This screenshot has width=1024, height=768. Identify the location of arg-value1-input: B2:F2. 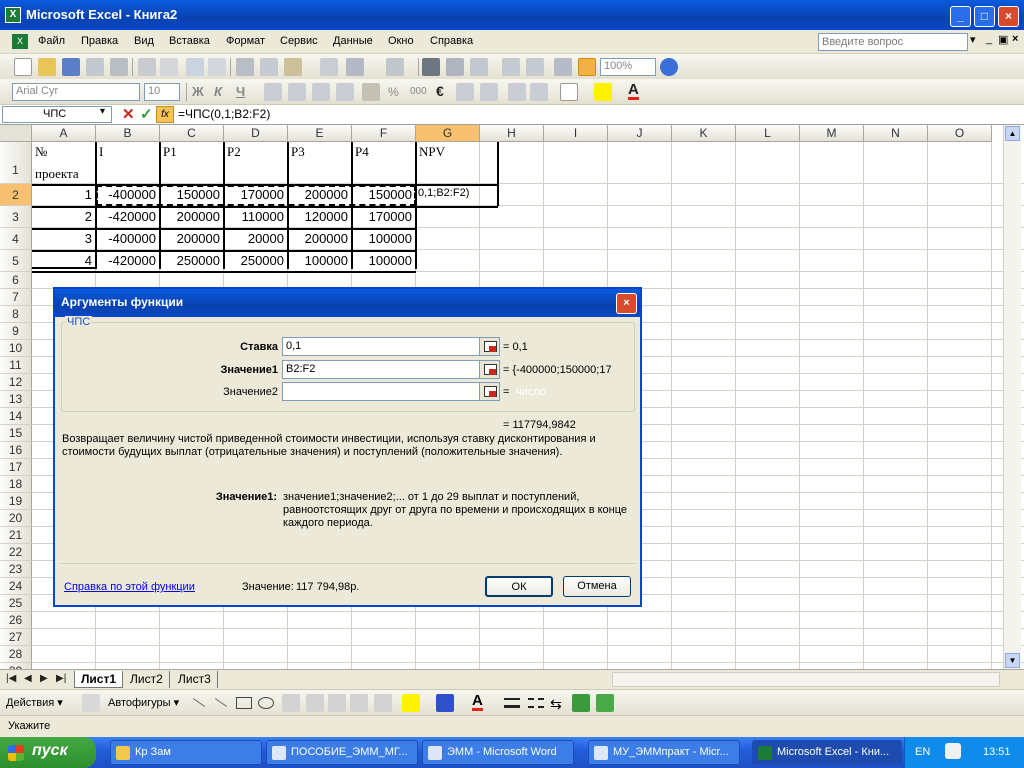
(391, 369).